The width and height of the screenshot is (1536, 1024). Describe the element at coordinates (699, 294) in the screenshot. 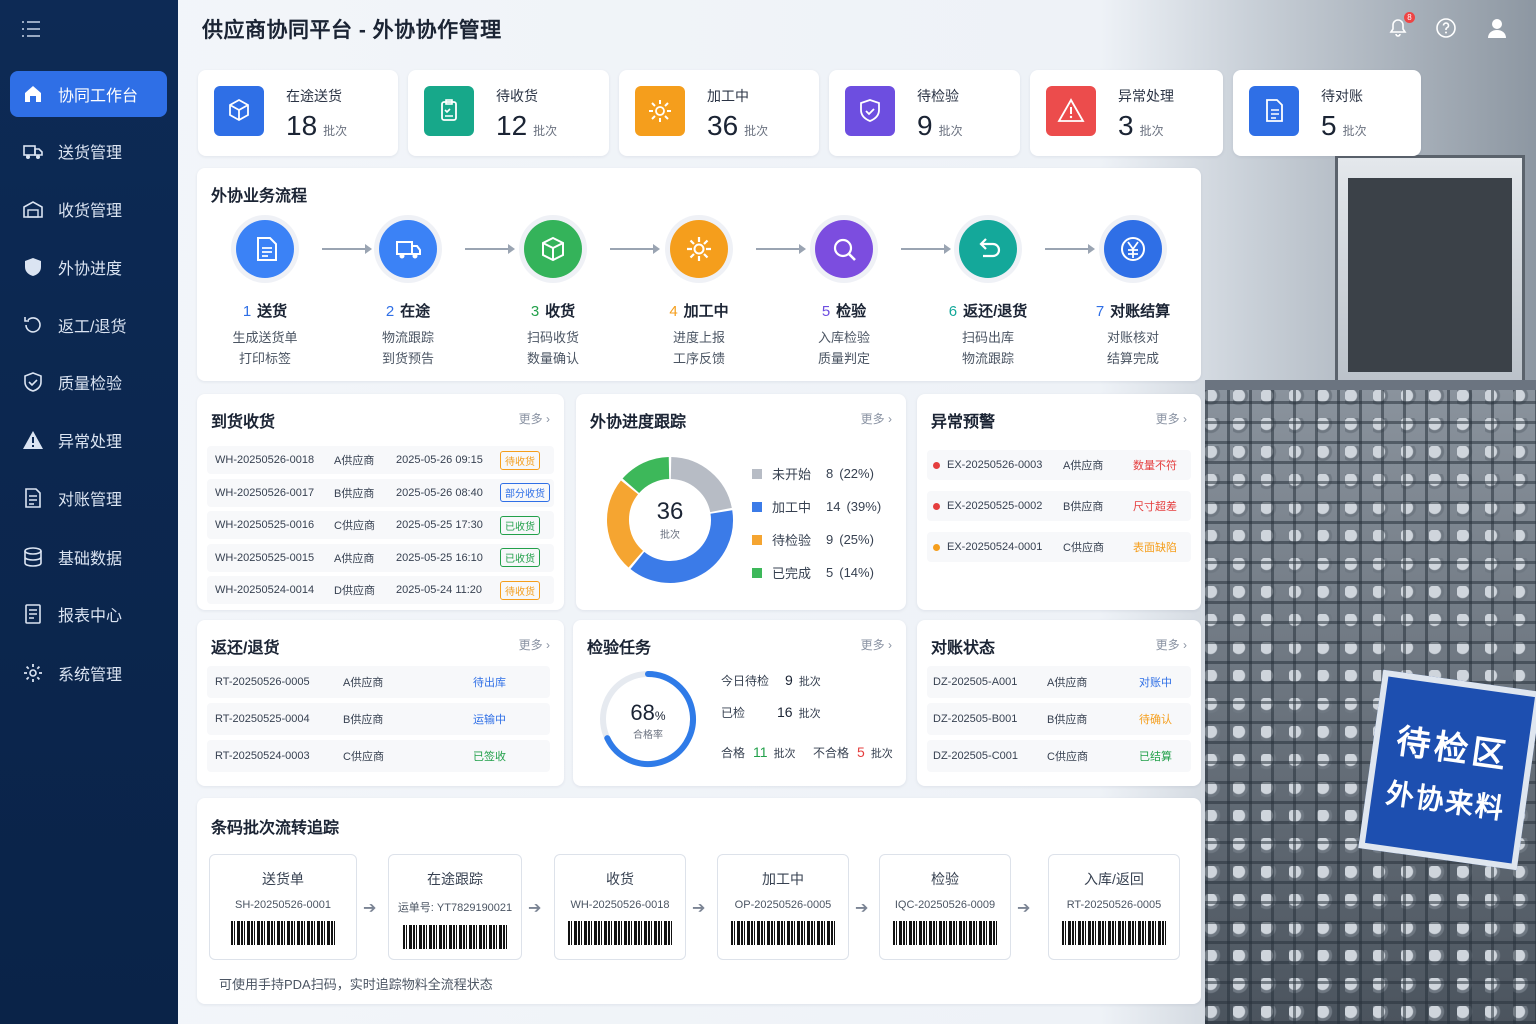

I see `flow-step-4: 4 加工中 进度上报 工序反馈` at that location.